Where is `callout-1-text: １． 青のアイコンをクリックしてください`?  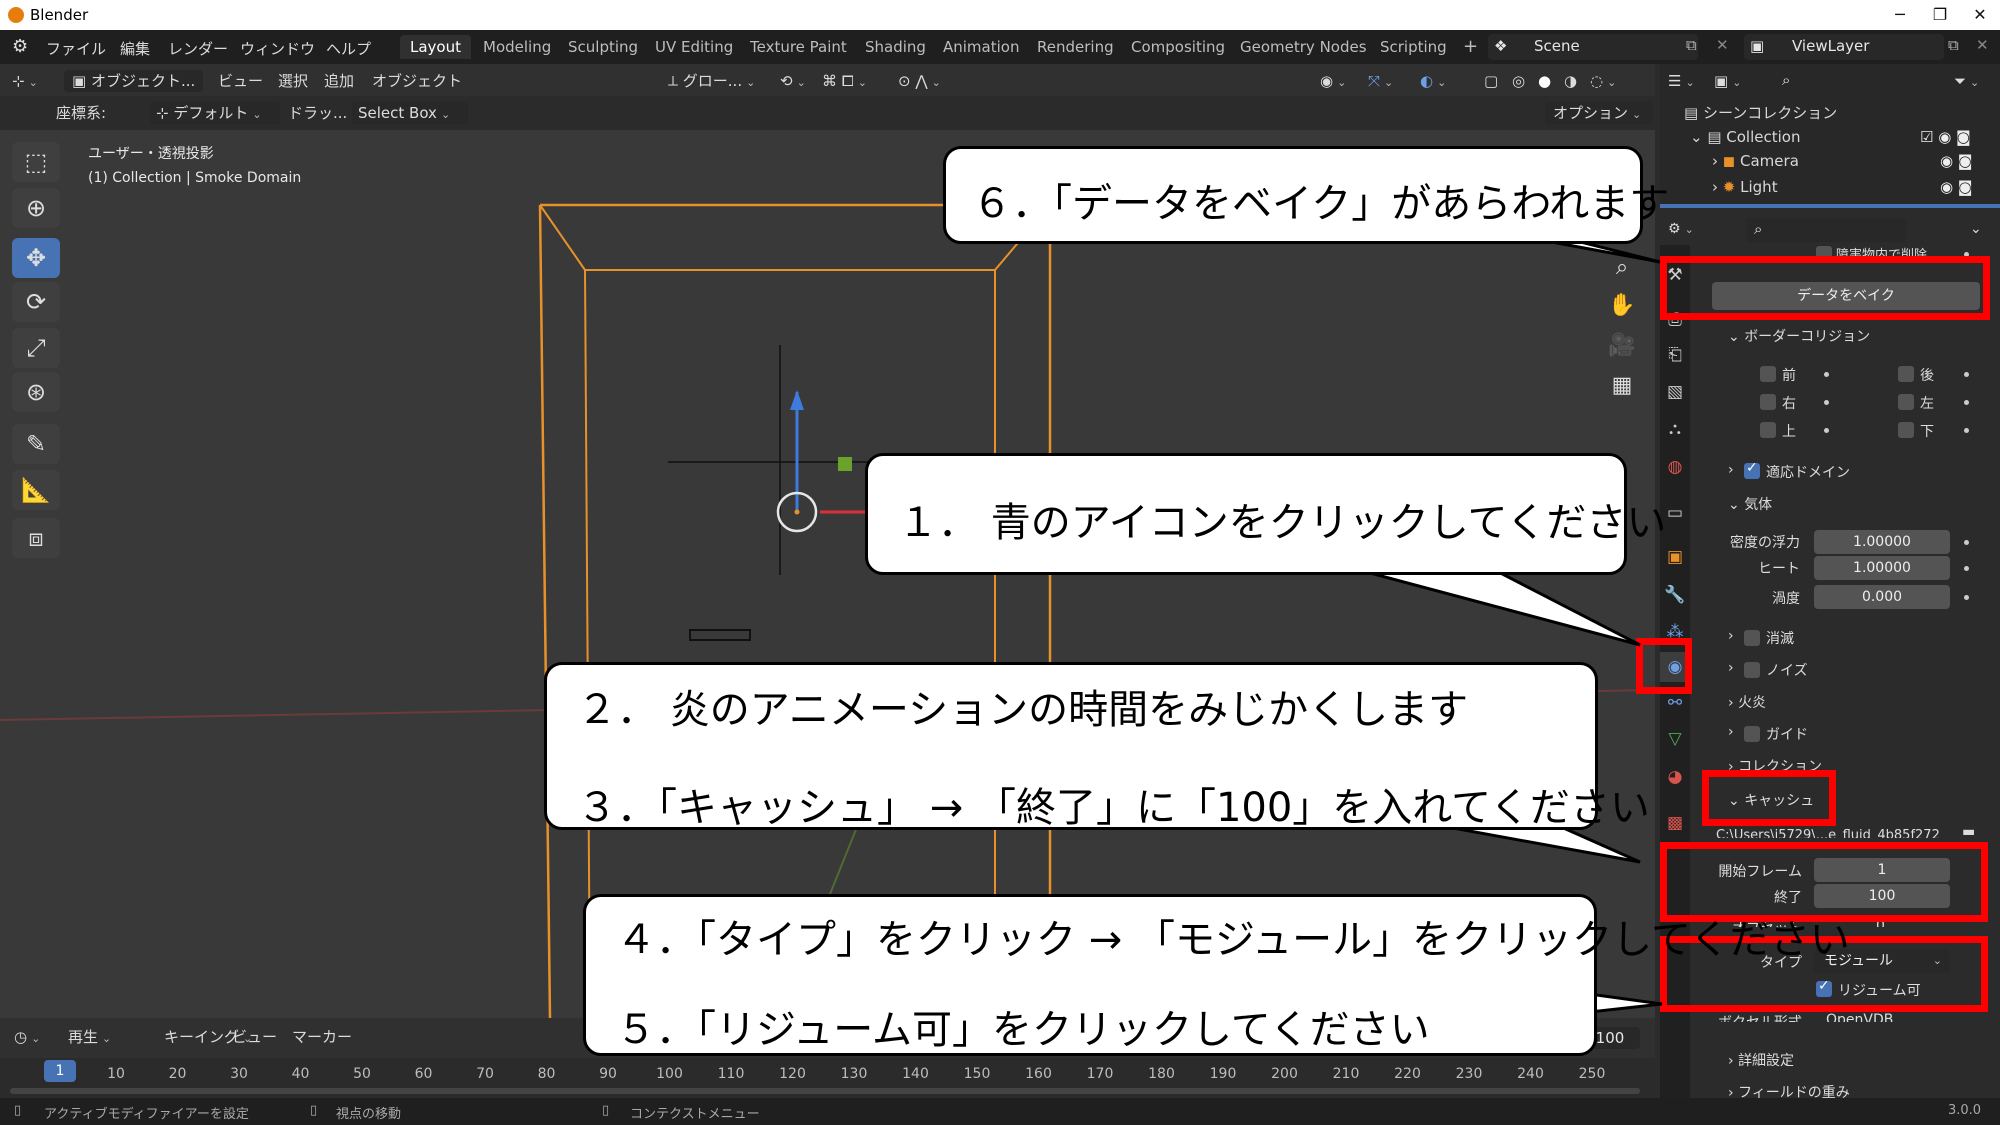 callout-1-text: １． 青のアイコンをクリックしてください is located at coordinates (1282, 523).